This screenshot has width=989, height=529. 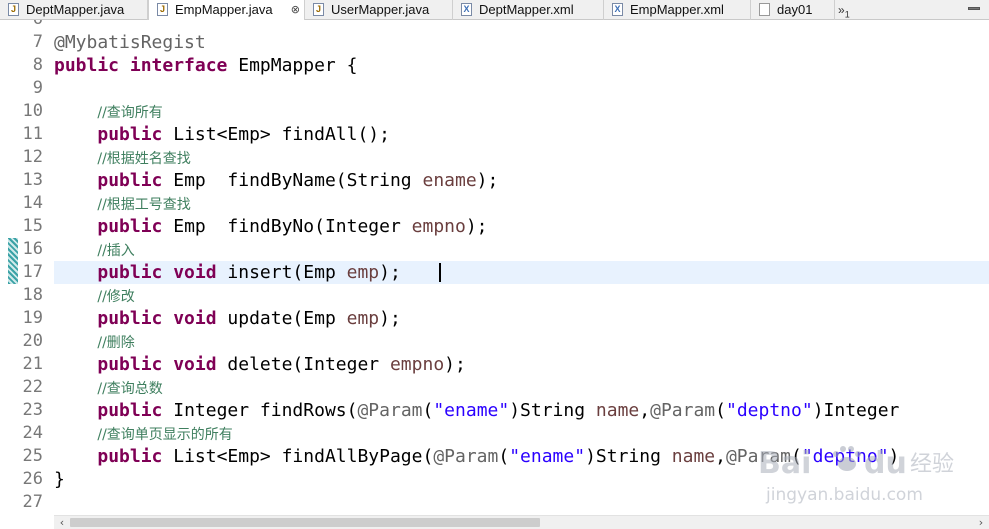 I want to click on code-token: emp, so click(x=363, y=318).